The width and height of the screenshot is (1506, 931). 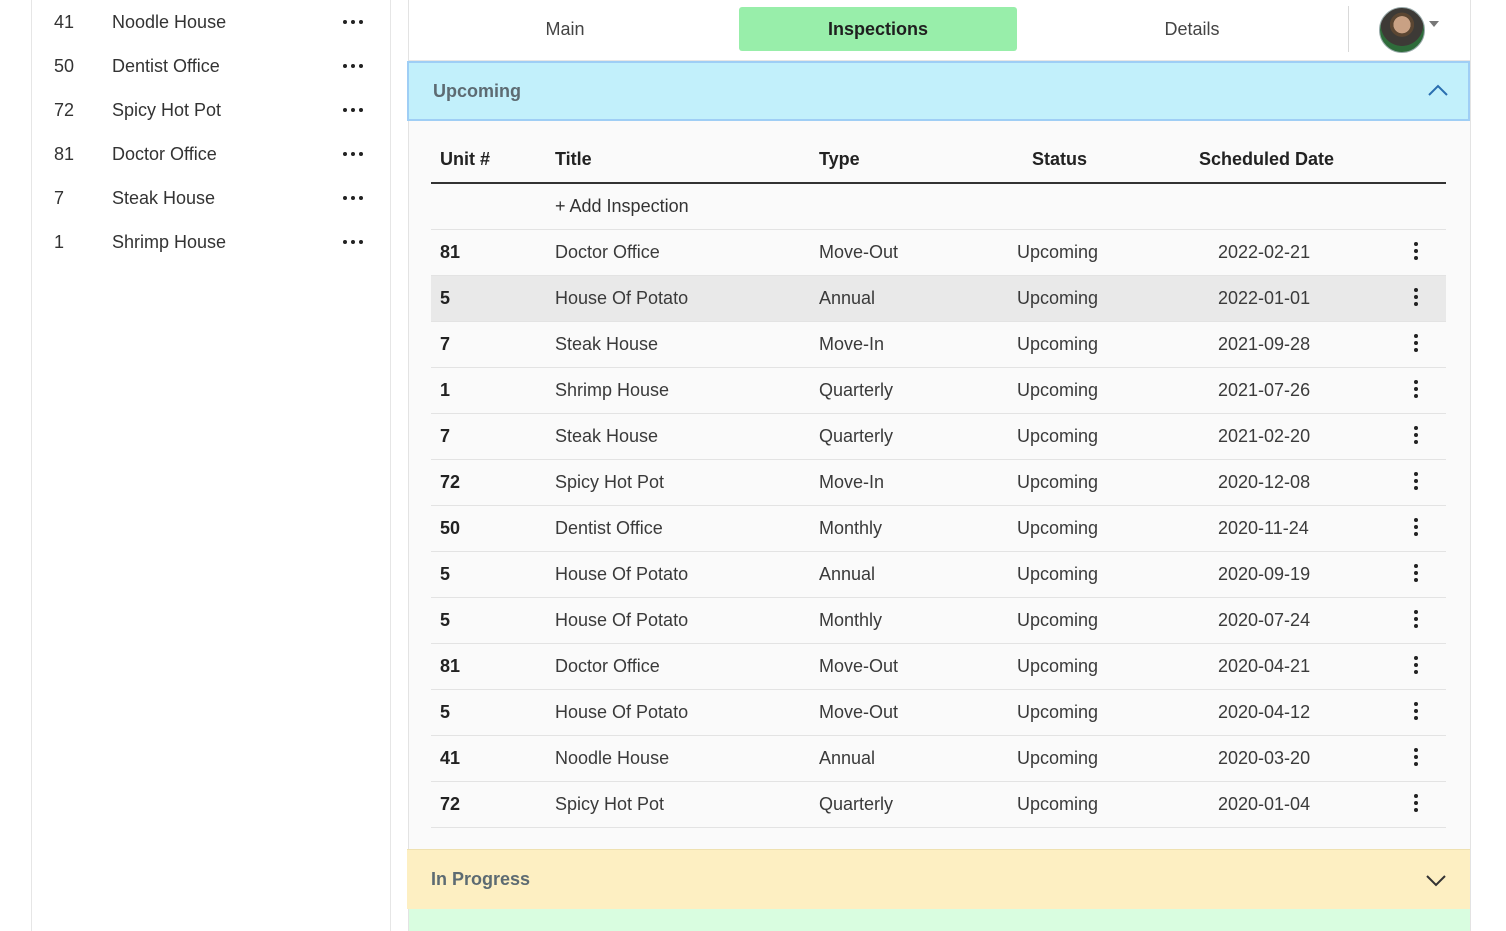 What do you see at coordinates (1434, 24) in the screenshot?
I see `caret-down-icon` at bounding box center [1434, 24].